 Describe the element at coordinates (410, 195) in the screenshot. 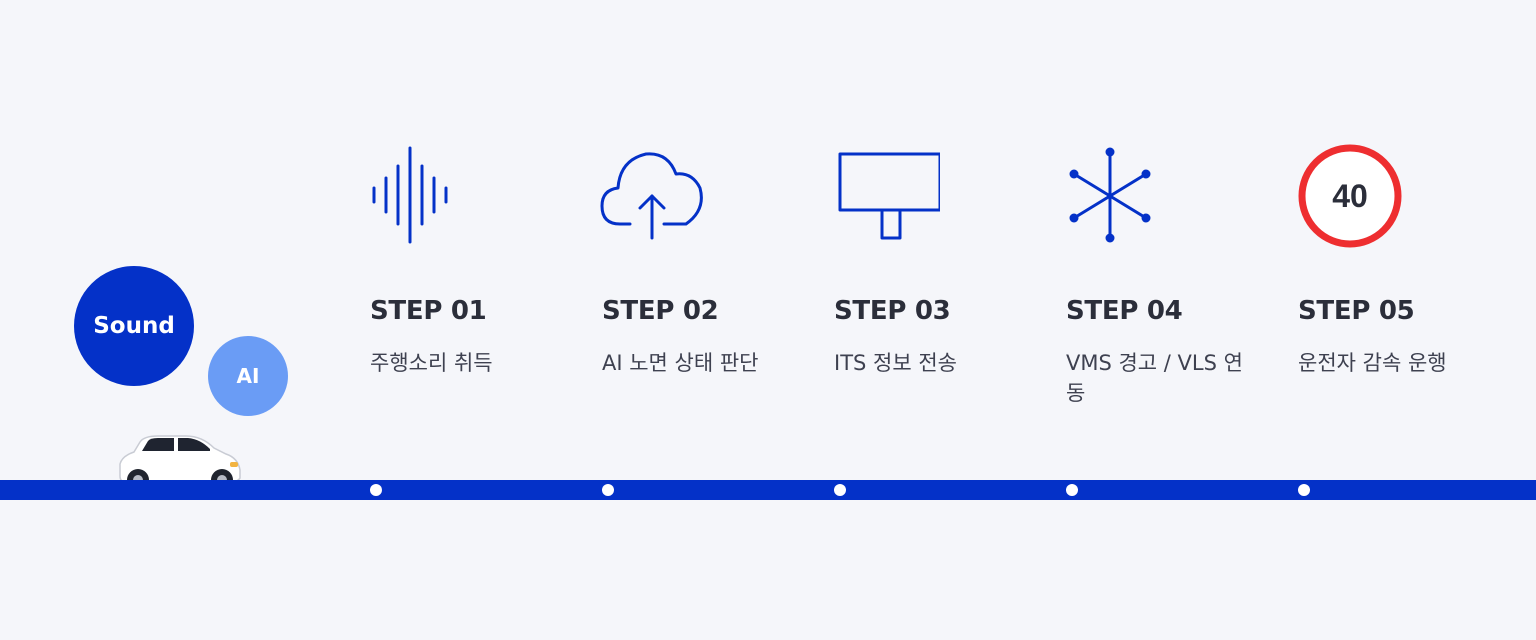

I see `sound-wave-icon` at that location.